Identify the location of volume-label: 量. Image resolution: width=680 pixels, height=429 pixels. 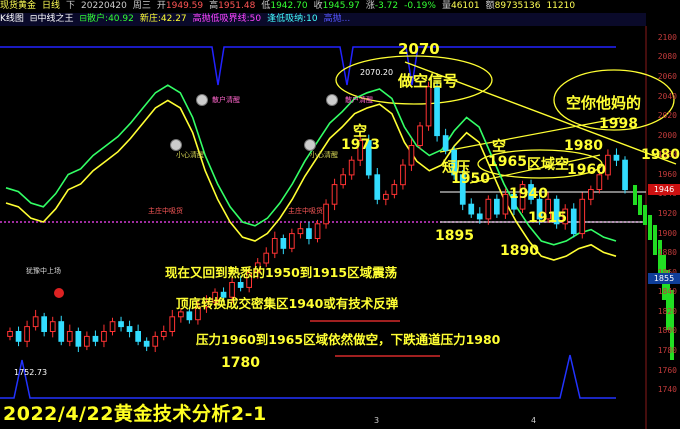
(446, 6).